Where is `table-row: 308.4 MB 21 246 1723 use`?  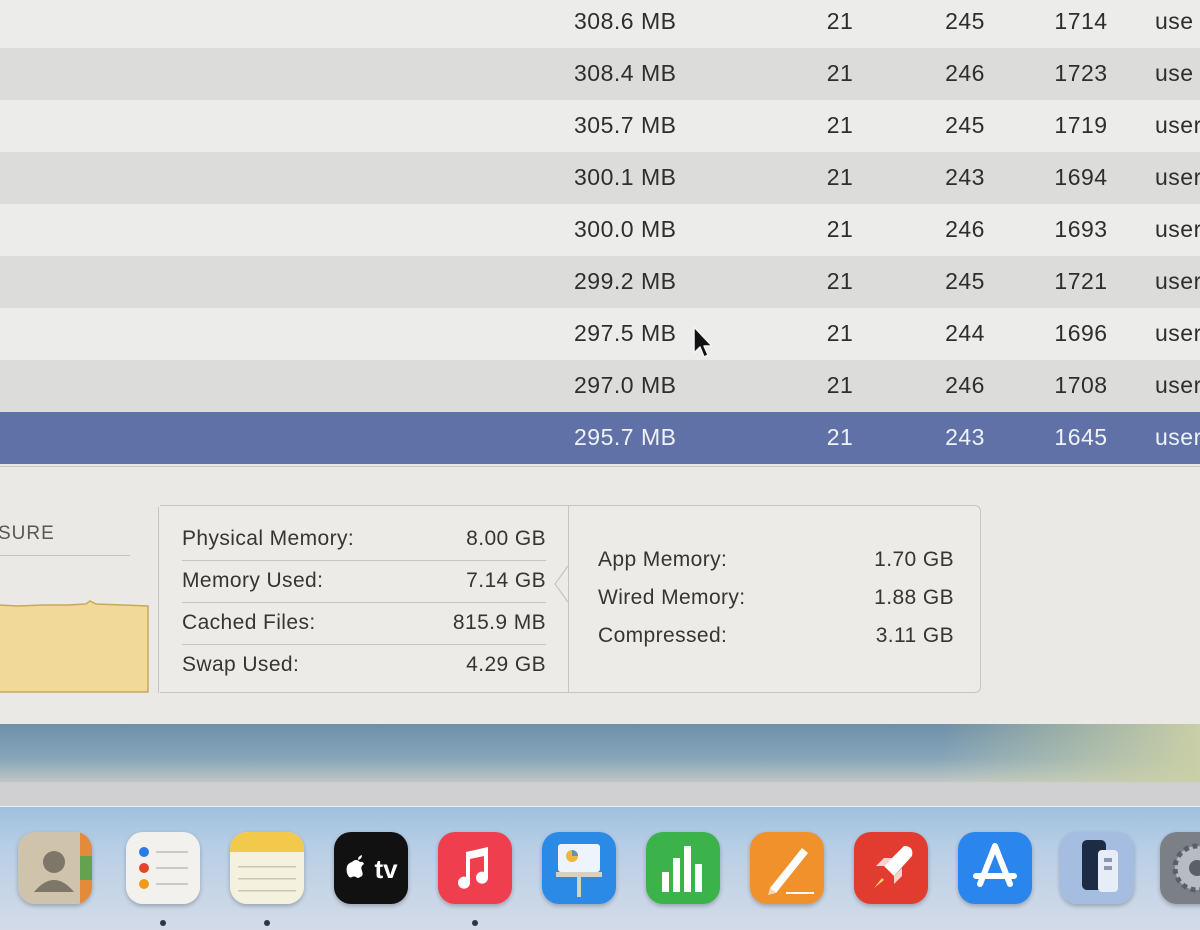
table-row: 308.4 MB 21 246 1723 use is located at coordinates (600, 74).